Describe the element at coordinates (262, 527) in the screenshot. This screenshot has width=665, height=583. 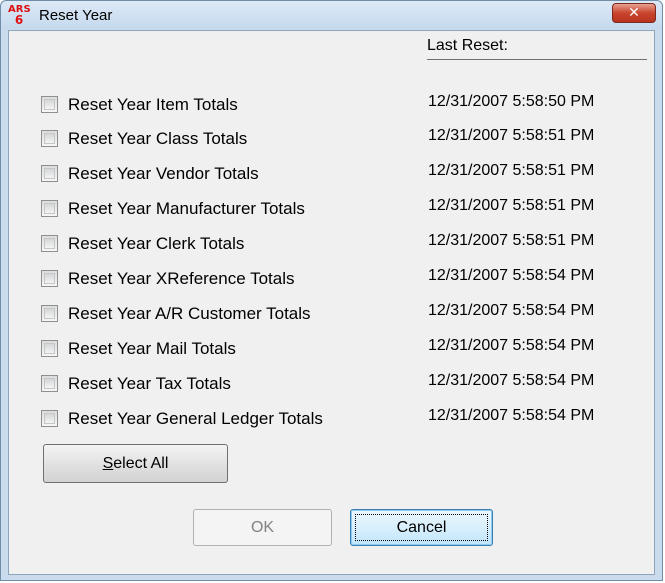
I see `ok-button: OK` at that location.